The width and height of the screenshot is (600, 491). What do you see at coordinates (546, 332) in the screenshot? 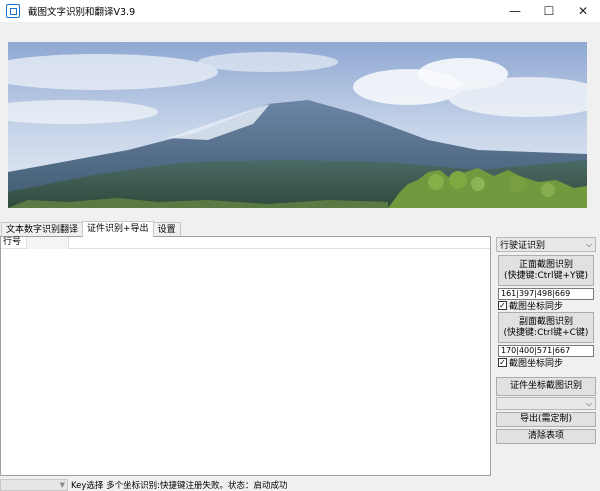
I see `back-capture-hotkey: (快捷键:Ctrl键+C键)` at bounding box center [546, 332].